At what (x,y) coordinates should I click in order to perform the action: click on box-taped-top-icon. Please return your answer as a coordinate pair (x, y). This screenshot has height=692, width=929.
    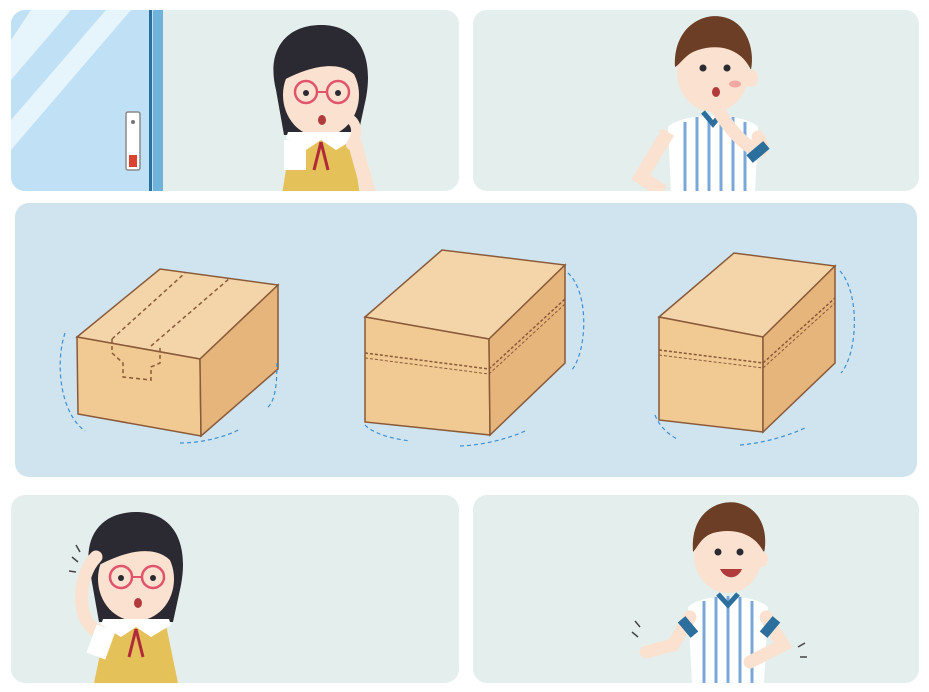
    Looking at the image, I should click on (169, 356).